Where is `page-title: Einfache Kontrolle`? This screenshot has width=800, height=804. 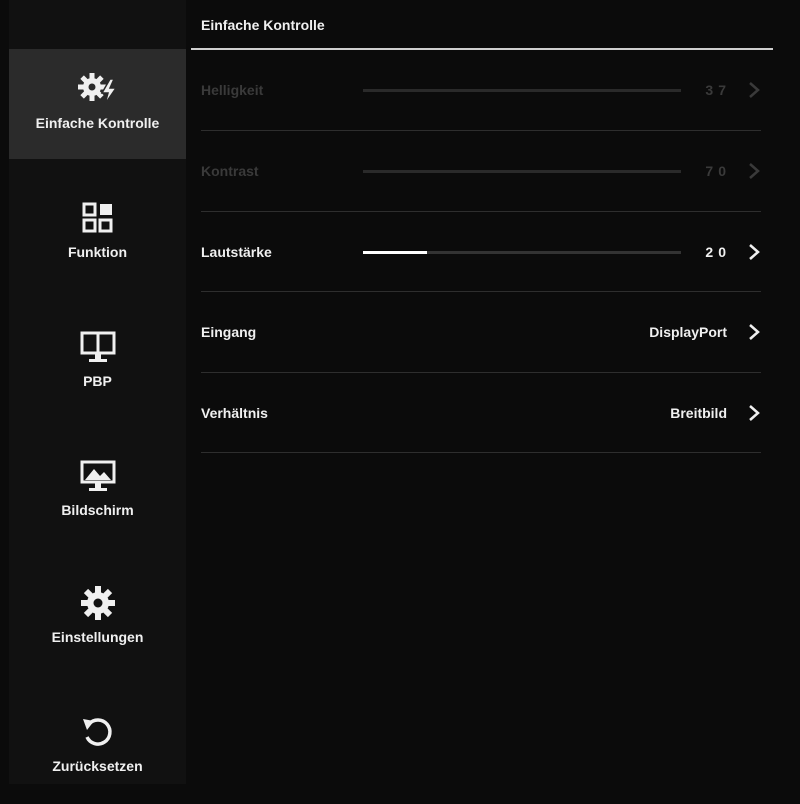 page-title: Einfache Kontrolle is located at coordinates (263, 25).